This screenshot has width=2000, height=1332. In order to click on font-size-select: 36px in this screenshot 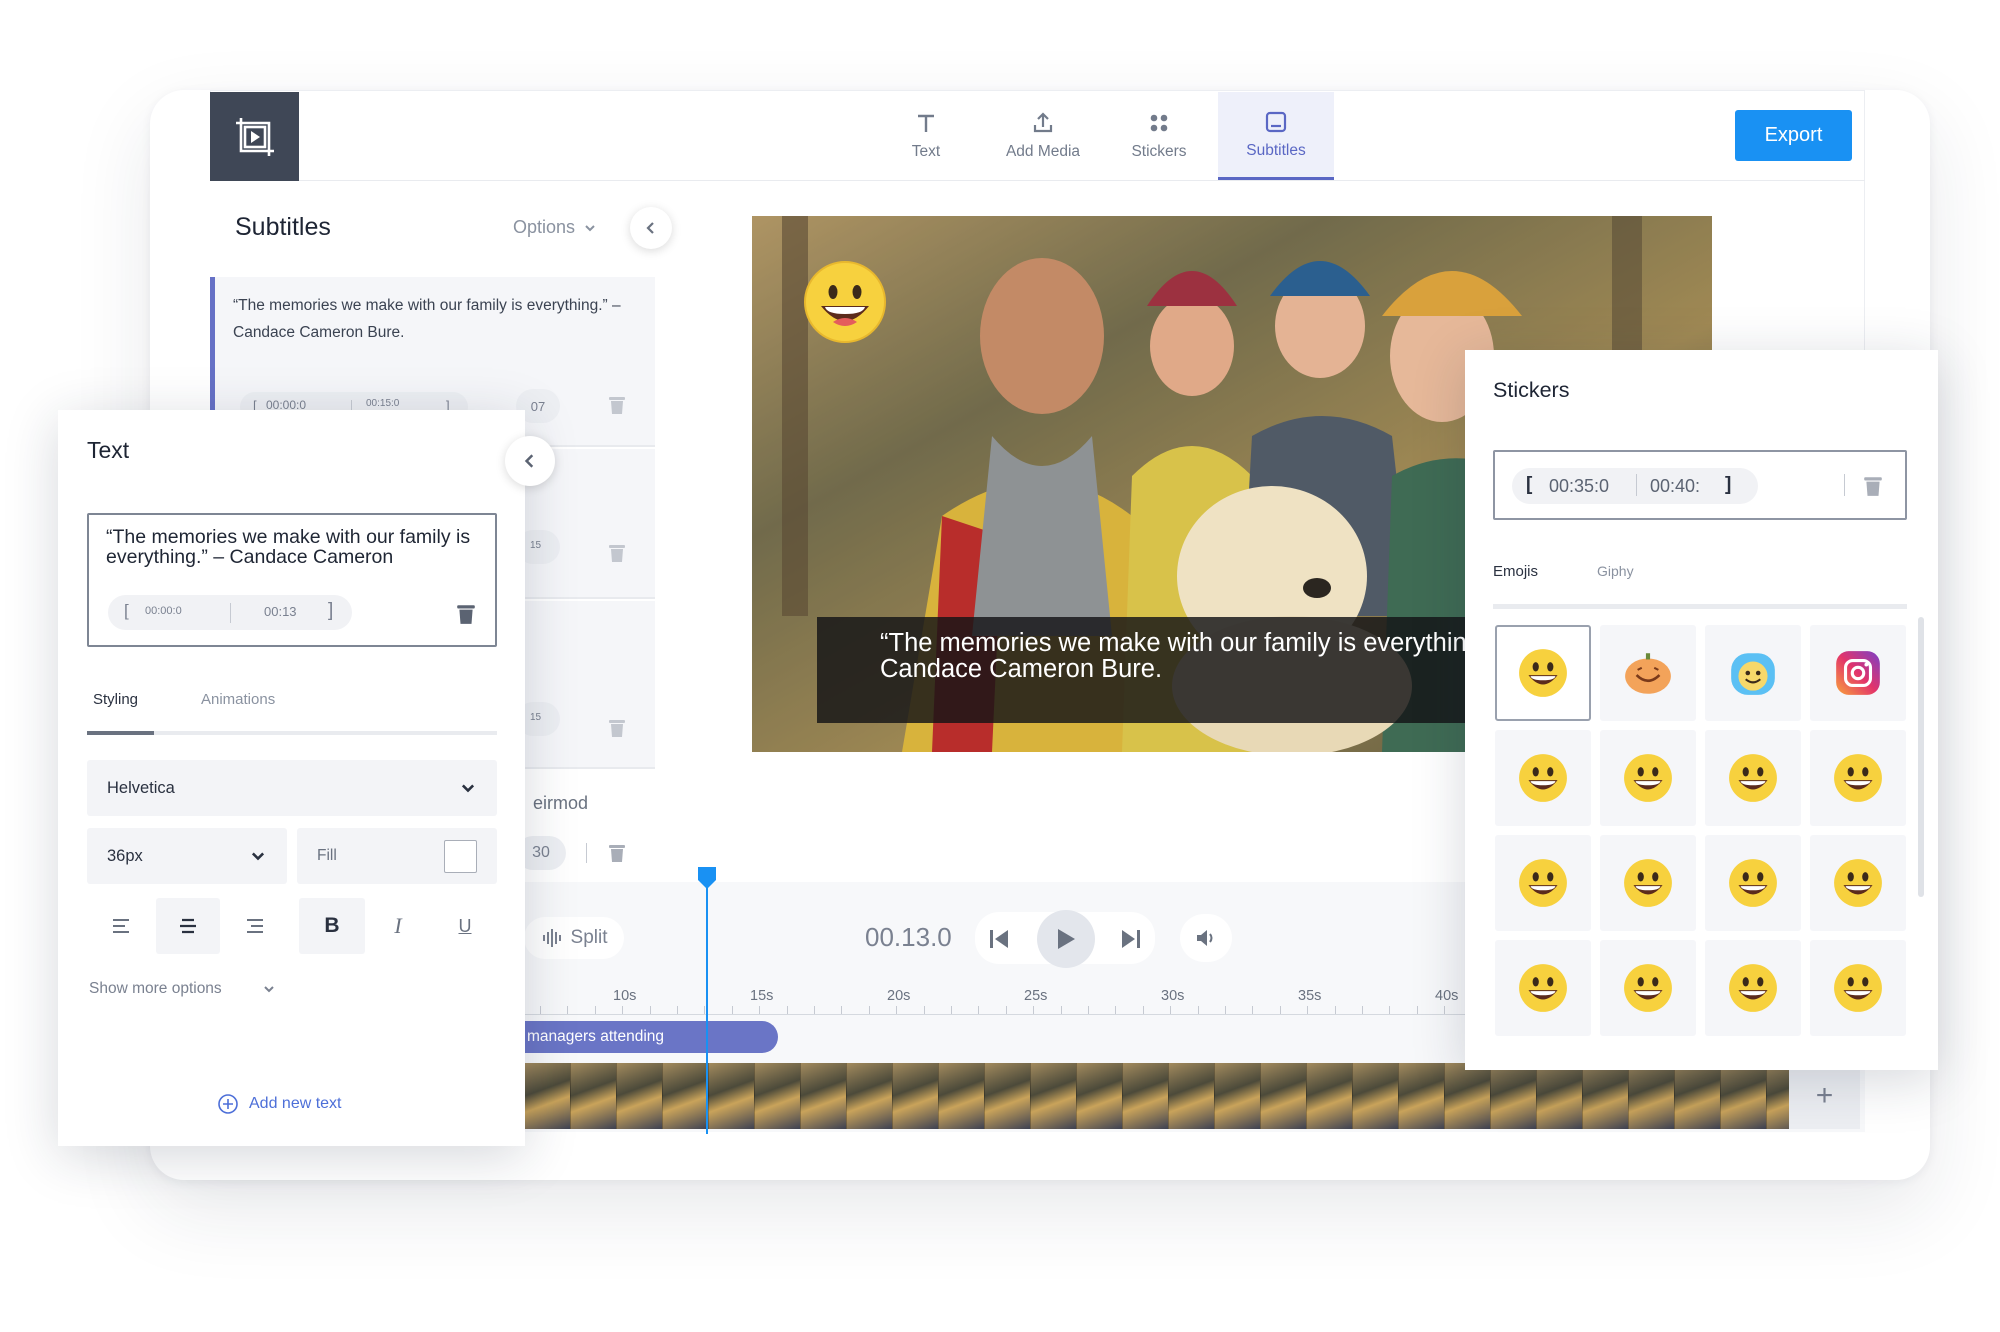, I will do `click(187, 856)`.